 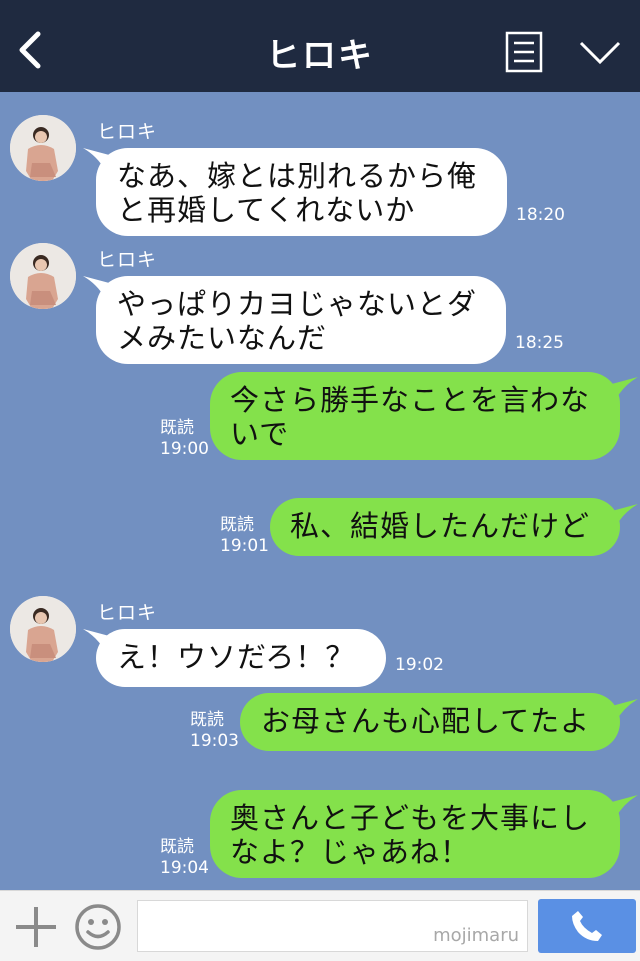 What do you see at coordinates (540, 215) in the screenshot?
I see `message-time: 18:20` at bounding box center [540, 215].